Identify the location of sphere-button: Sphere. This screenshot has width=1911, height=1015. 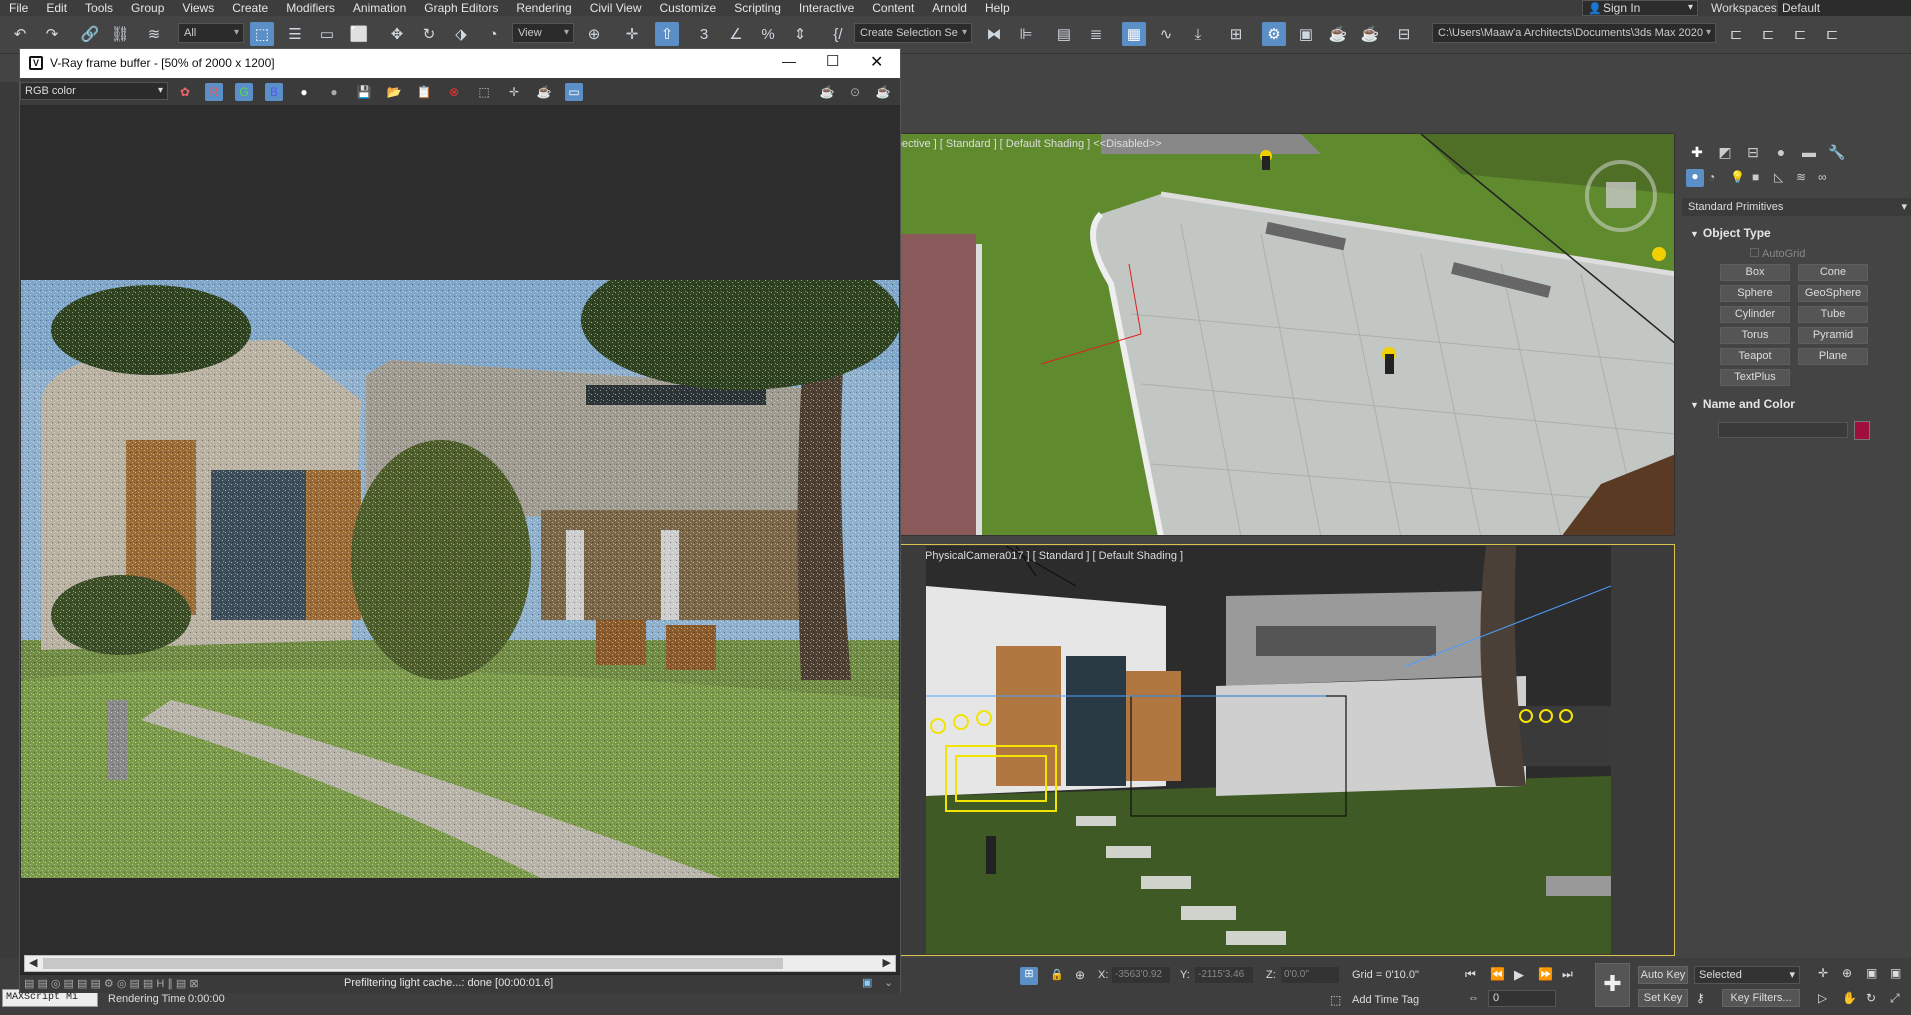
(1755, 293).